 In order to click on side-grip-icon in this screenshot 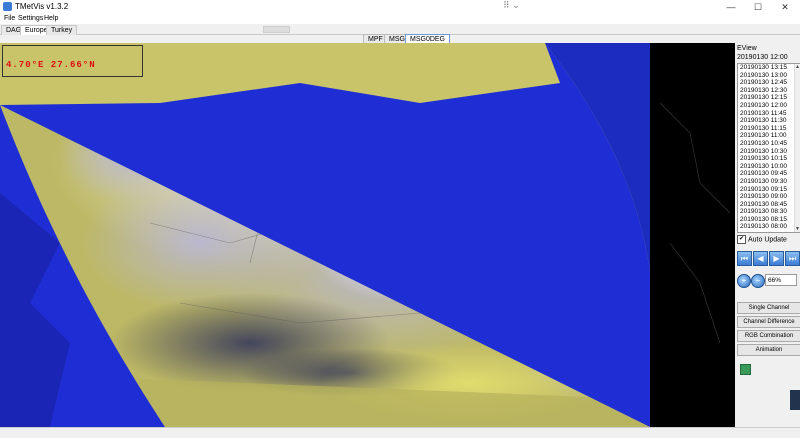, I will do `click(795, 400)`.